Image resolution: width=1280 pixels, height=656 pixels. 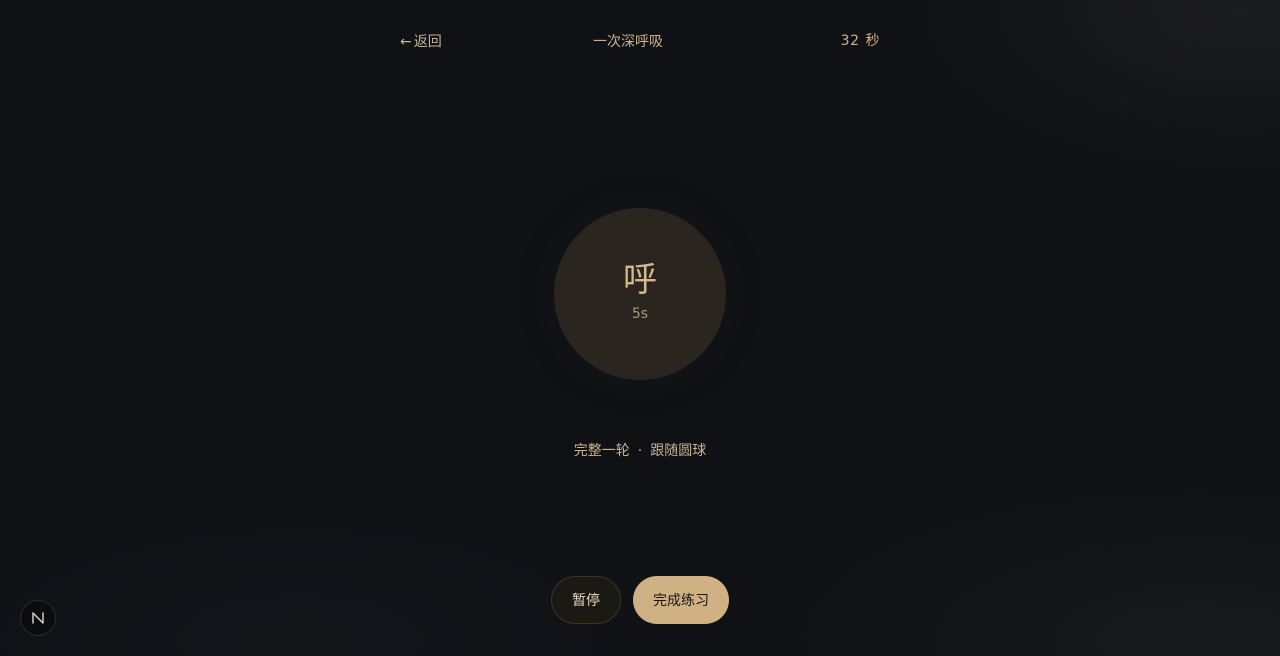 What do you see at coordinates (640, 314) in the screenshot?
I see `phase-seconds: 5s` at bounding box center [640, 314].